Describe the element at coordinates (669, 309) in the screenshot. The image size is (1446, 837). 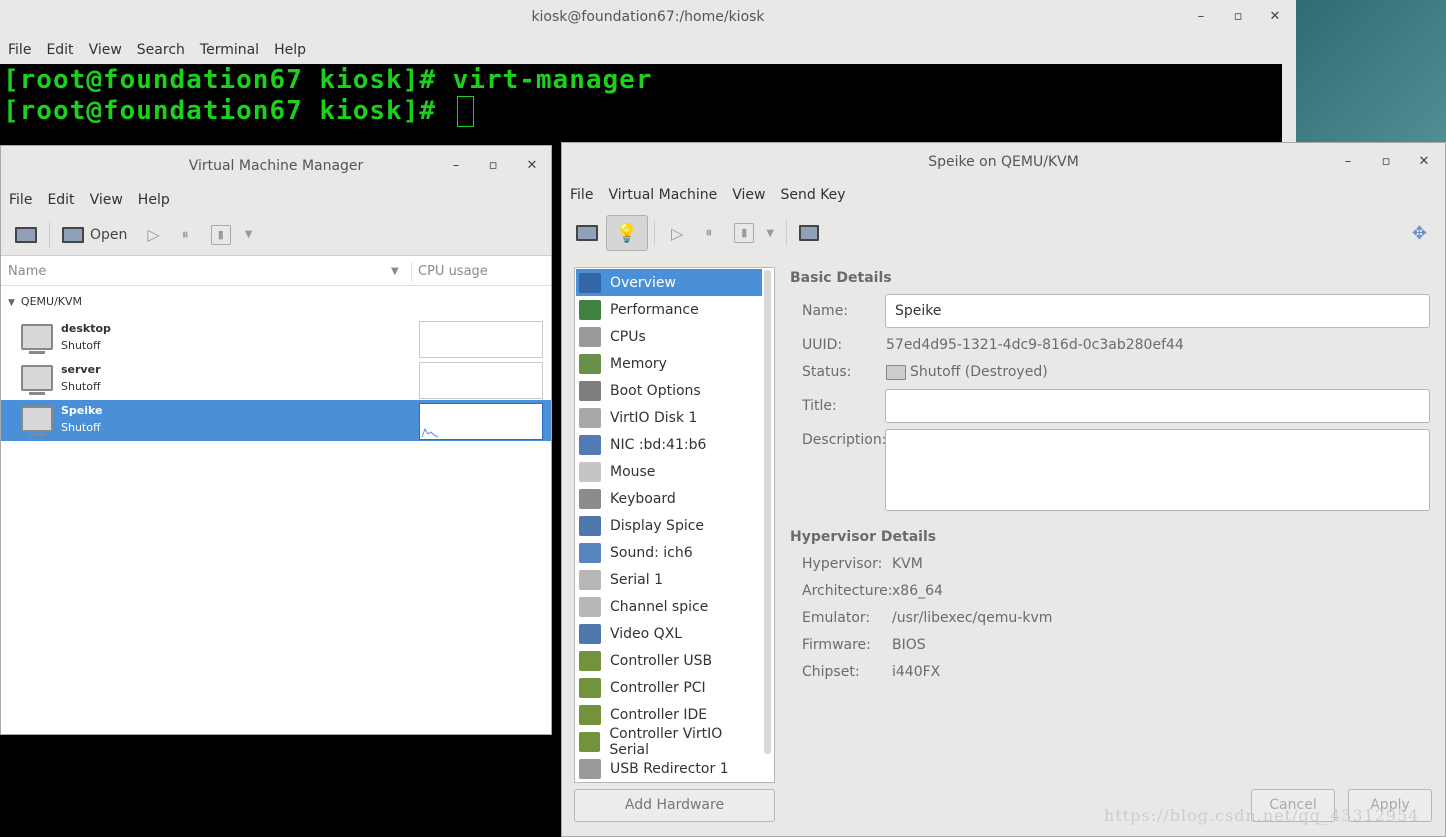
I see `hardware-item-performance: Performance` at that location.